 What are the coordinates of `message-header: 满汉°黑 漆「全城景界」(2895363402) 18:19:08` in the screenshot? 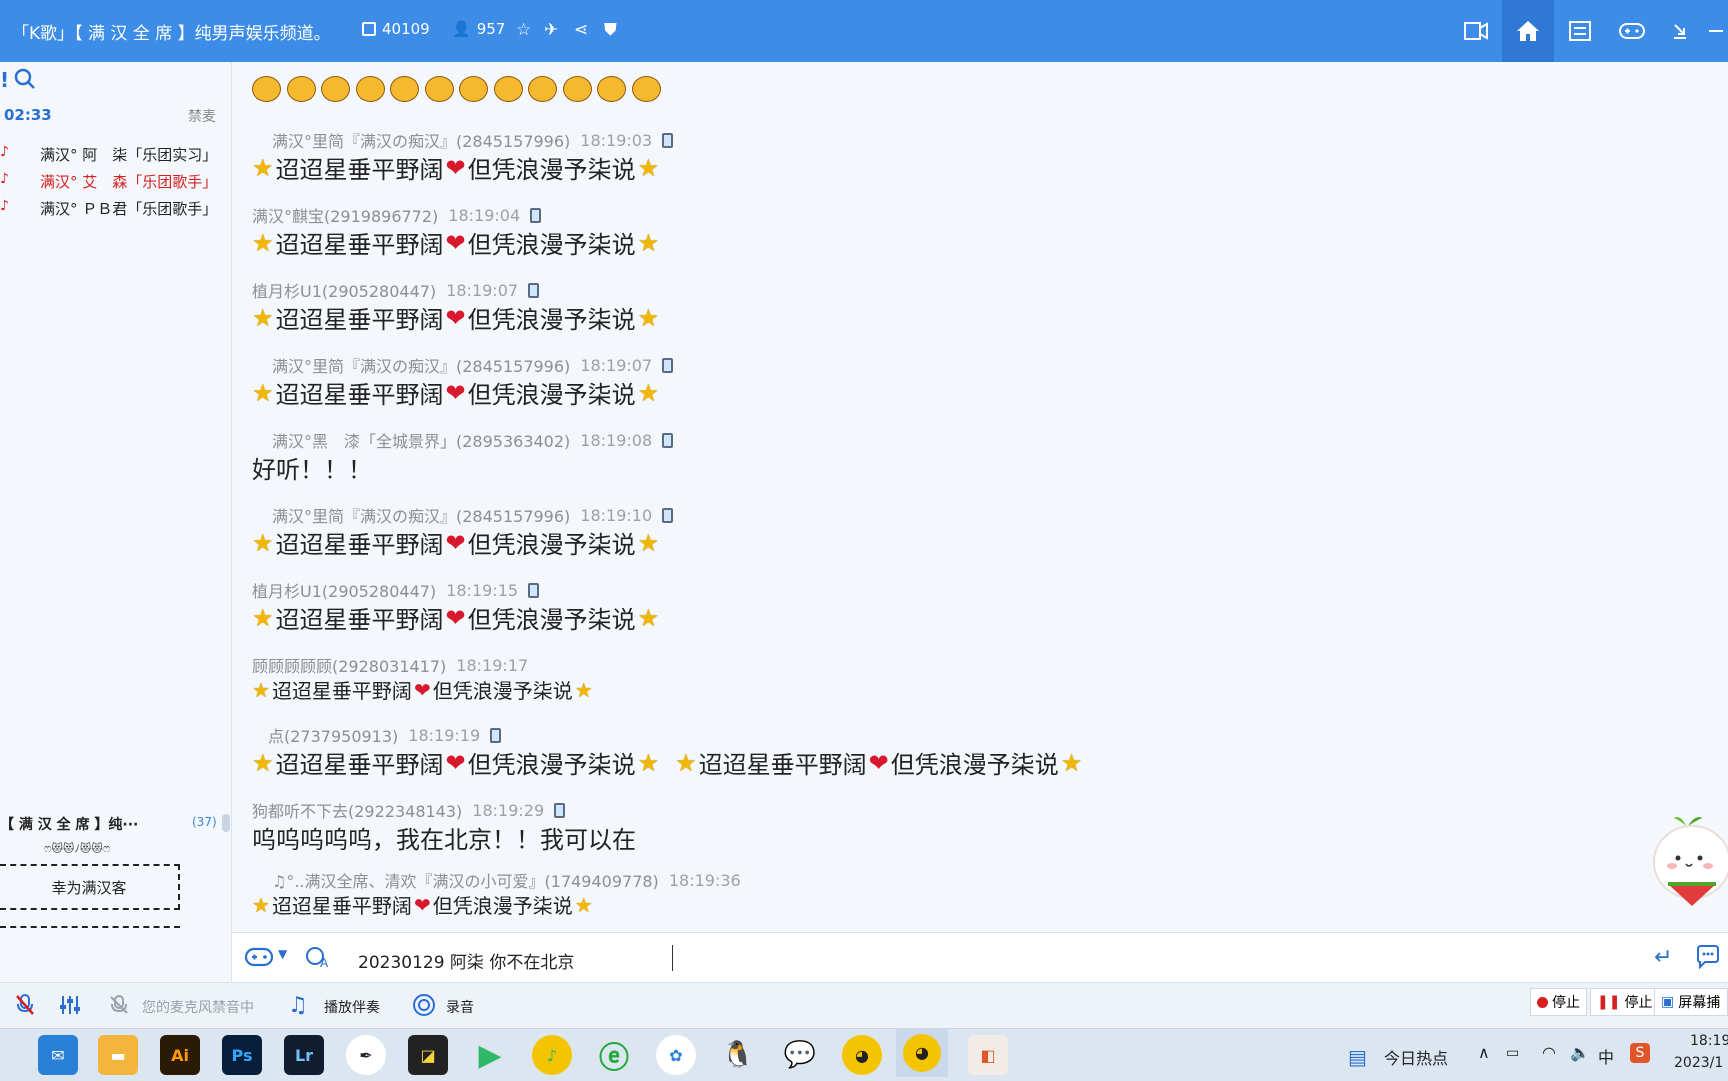 It's located at (473, 440).